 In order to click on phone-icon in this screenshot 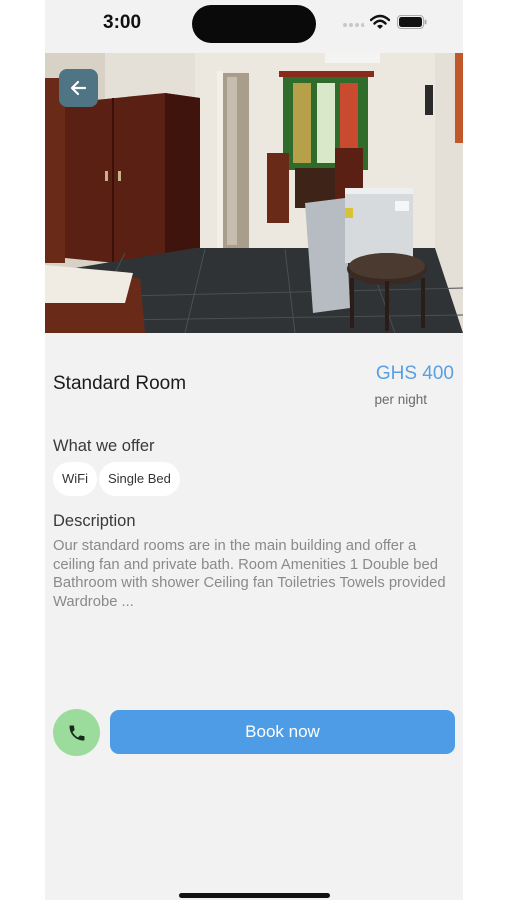, I will do `click(76, 732)`.